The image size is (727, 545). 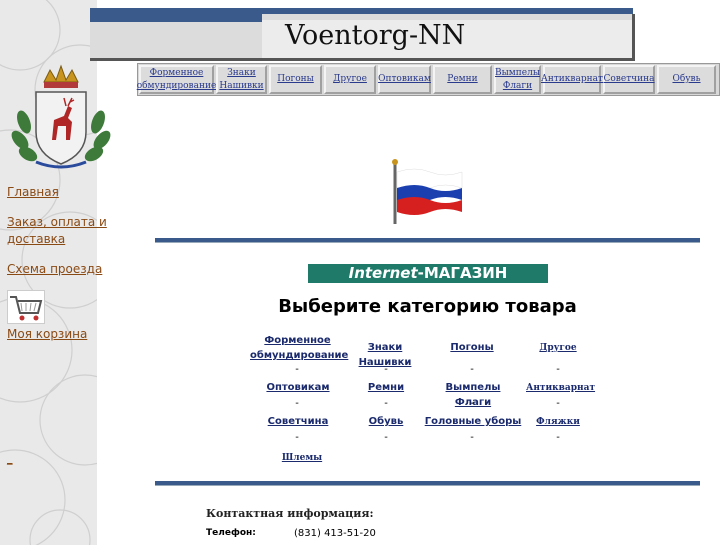 I want to click on topnav-badges: Знаки Нашивки, so click(x=241, y=79).